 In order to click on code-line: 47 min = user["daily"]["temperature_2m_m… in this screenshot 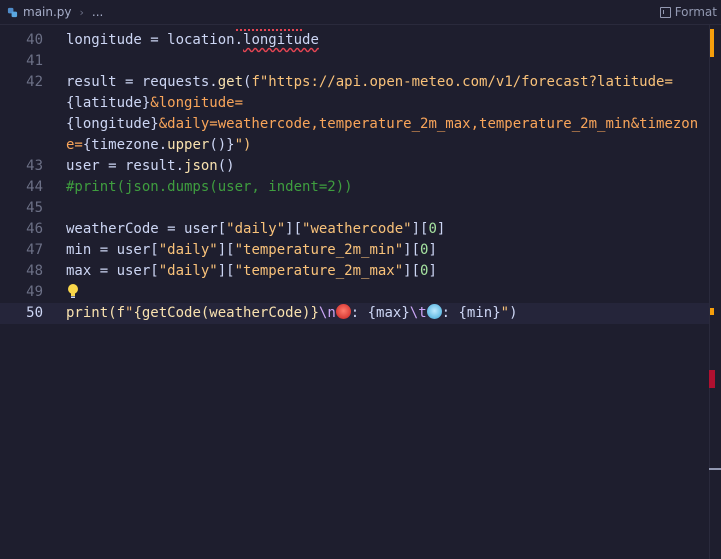, I will do `click(354, 250)`.